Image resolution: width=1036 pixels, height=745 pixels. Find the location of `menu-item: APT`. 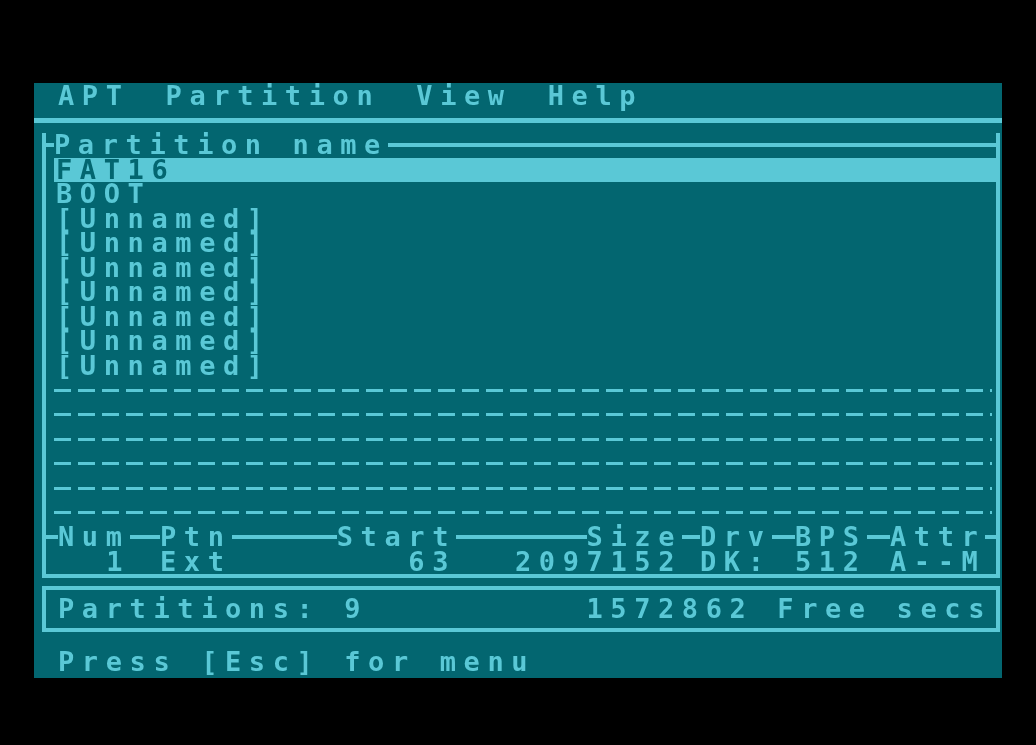

menu-item: APT is located at coordinates (94, 96).